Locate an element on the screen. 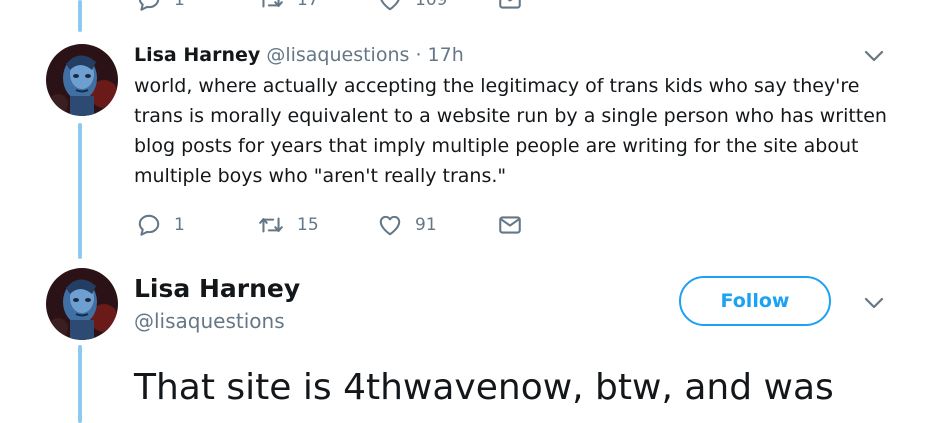  tweet-text: That site is 4thwavenow, btw, and was is located at coordinates (484, 387).